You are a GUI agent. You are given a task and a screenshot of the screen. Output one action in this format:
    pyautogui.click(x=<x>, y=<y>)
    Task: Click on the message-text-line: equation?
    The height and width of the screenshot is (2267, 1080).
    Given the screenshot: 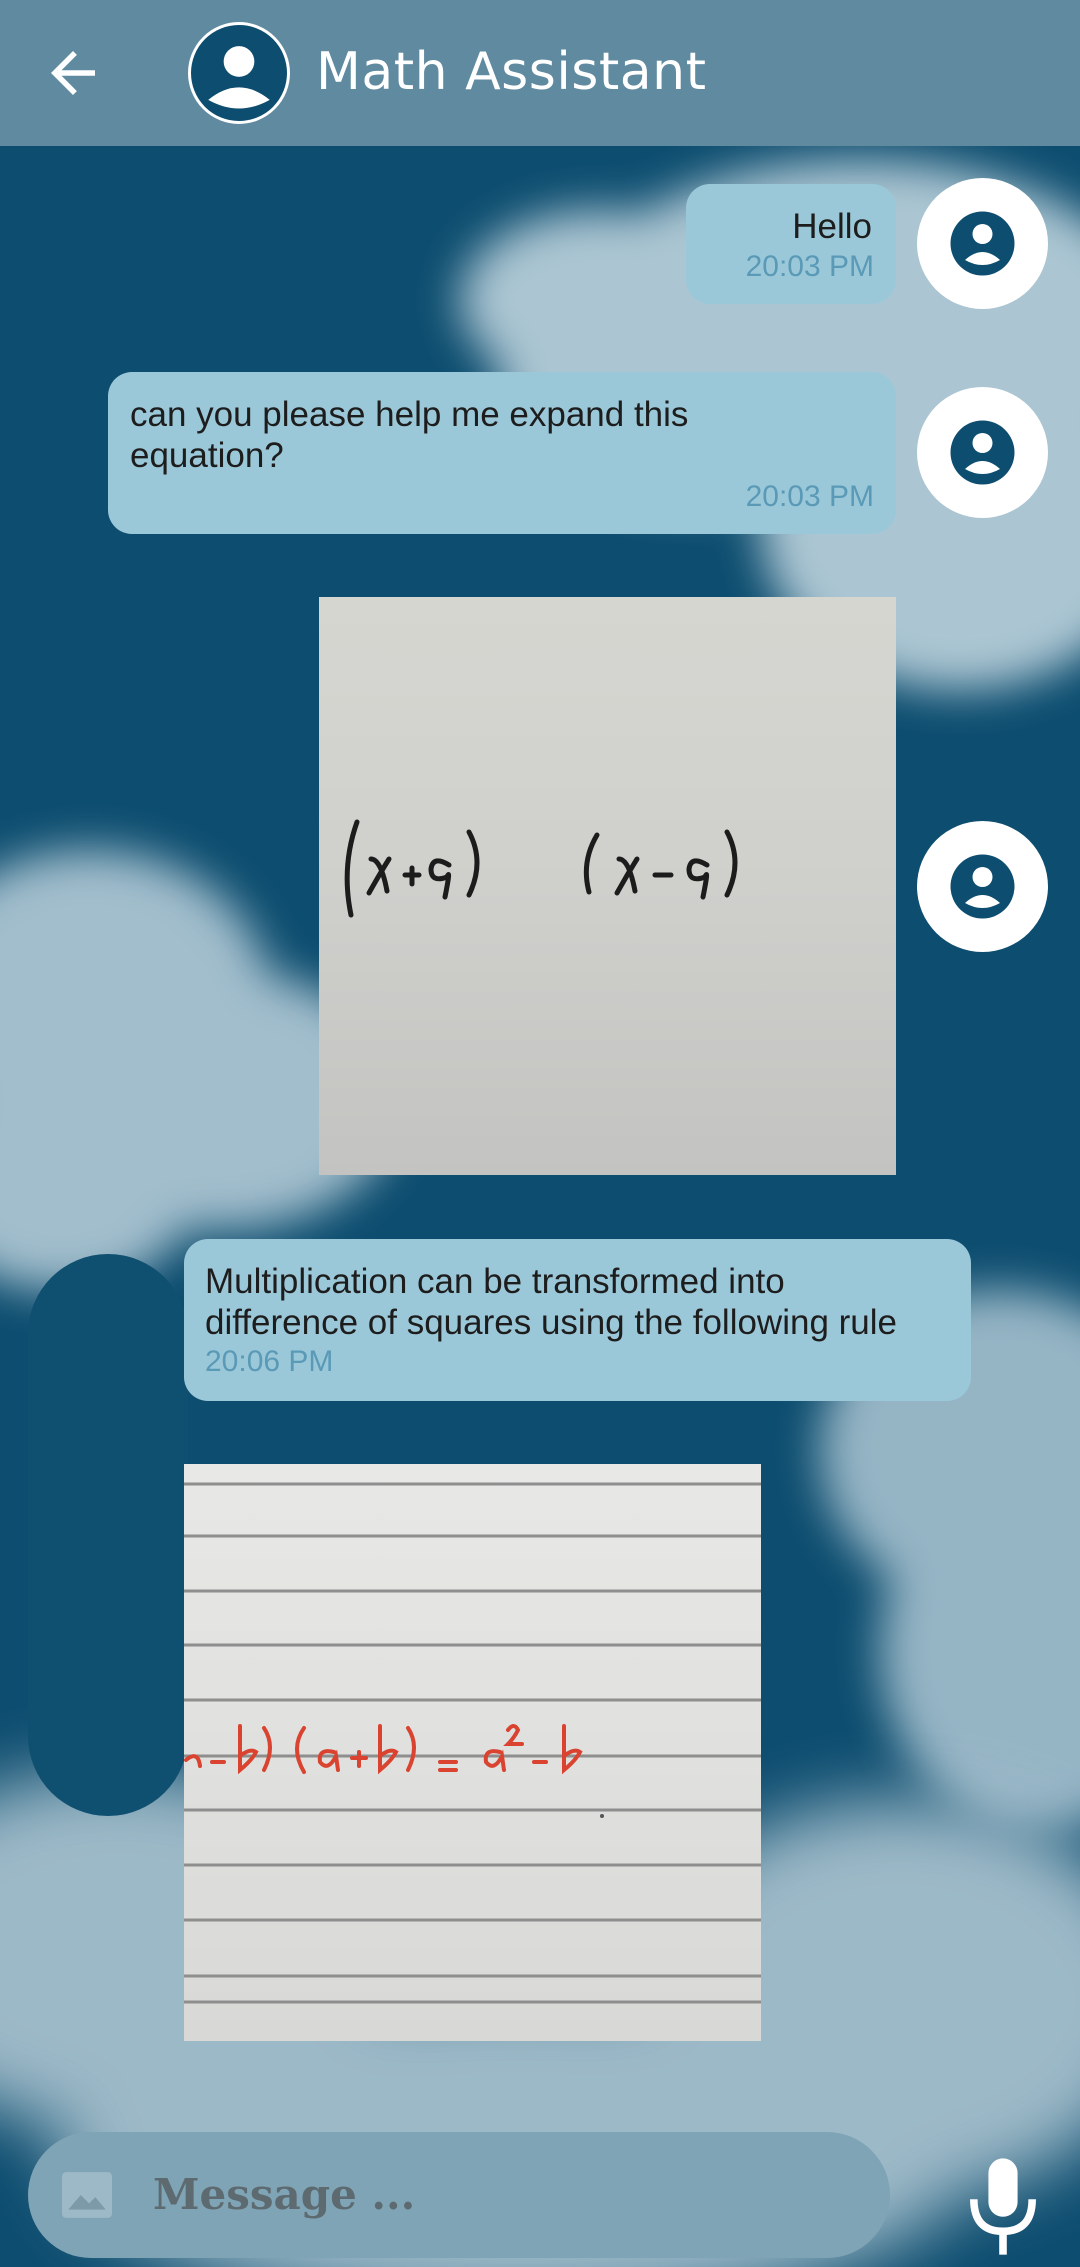 What is the action you would take?
    pyautogui.click(x=207, y=455)
    